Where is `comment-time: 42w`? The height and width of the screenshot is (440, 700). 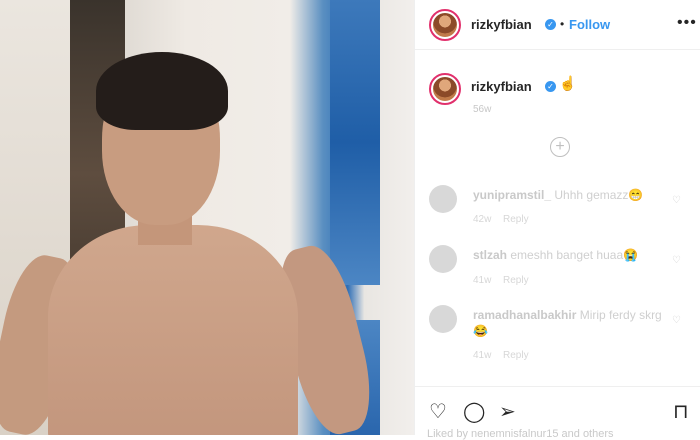
comment-time: 42w is located at coordinates (482, 219).